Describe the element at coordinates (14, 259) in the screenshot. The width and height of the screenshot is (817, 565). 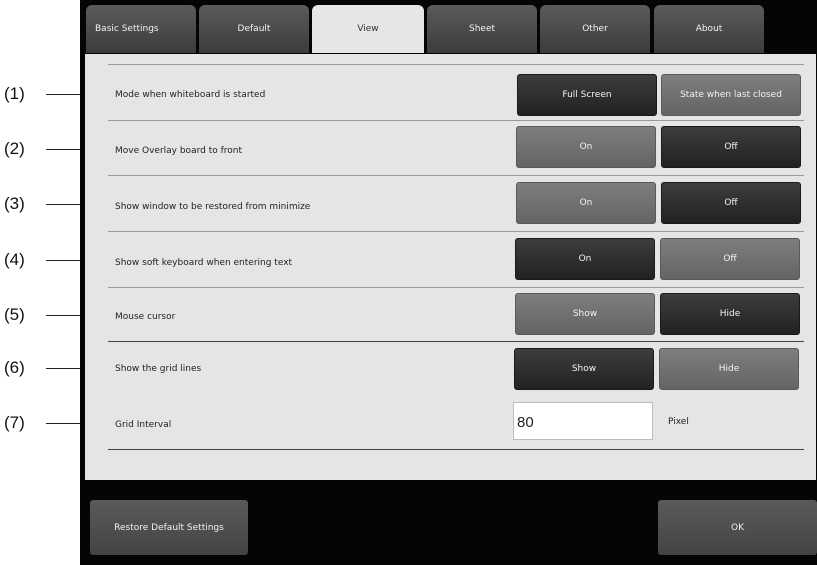
I see `callout-number: (4)` at that location.